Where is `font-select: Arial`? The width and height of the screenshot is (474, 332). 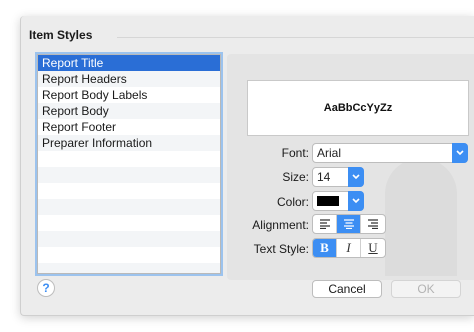 font-select: Arial is located at coordinates (390, 153).